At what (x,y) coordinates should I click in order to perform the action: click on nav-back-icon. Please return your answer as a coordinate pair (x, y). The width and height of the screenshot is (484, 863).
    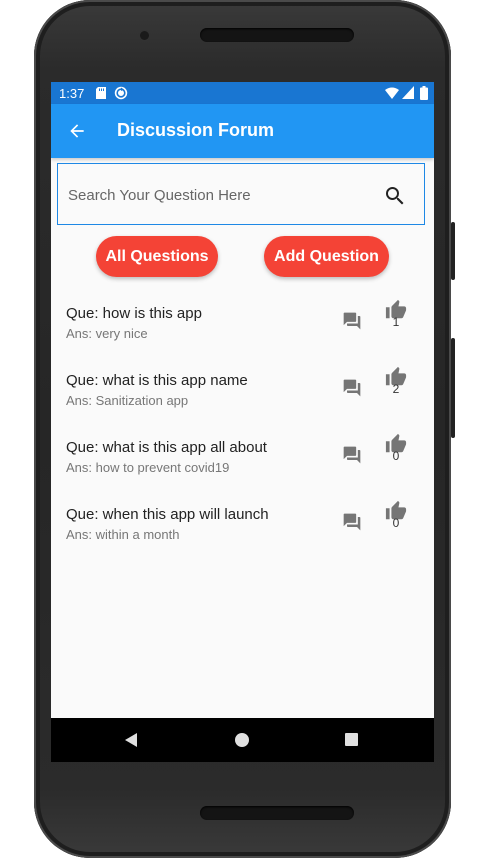
    Looking at the image, I should click on (132, 740).